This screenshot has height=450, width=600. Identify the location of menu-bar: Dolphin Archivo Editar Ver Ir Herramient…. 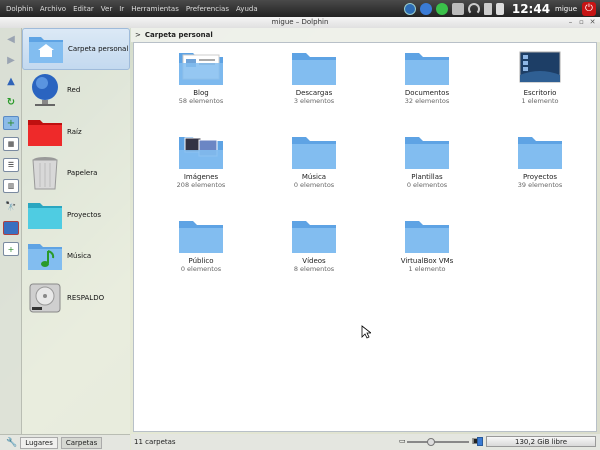
(132, 8).